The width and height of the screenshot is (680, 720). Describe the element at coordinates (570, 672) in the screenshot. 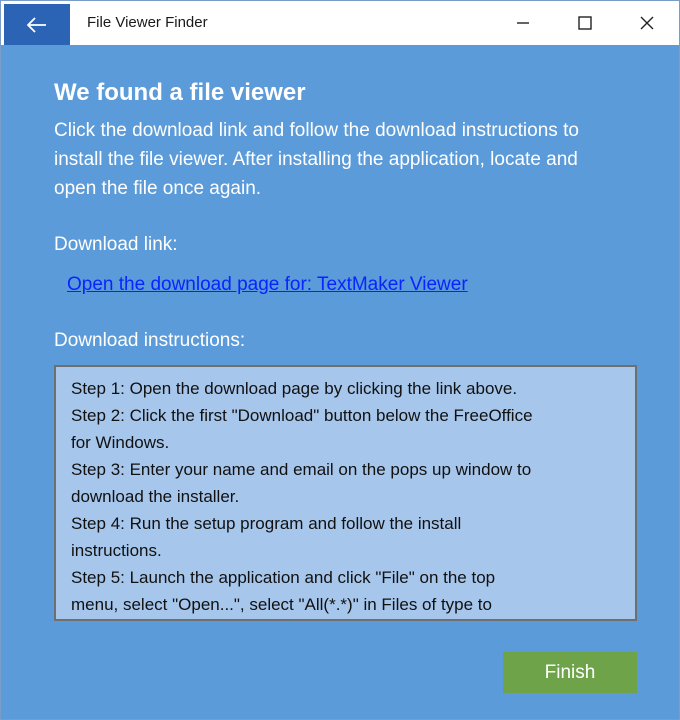

I see `finish-button: Finish` at that location.